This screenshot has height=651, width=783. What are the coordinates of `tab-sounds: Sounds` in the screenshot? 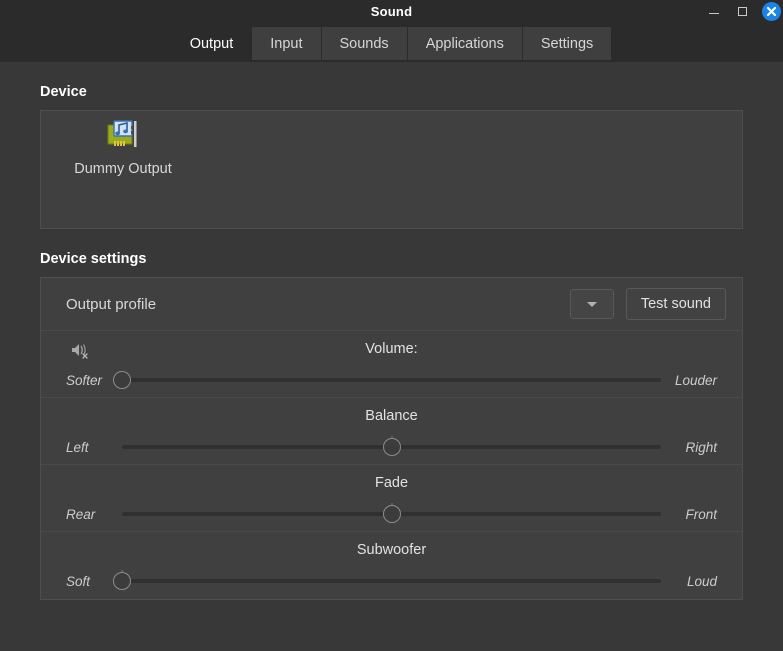 It's located at (364, 43).